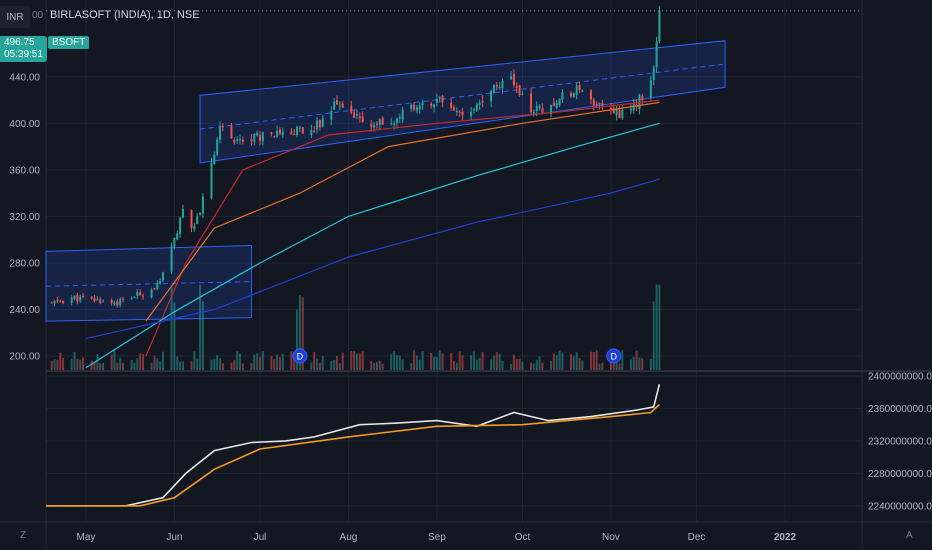 This screenshot has height=550, width=932. I want to click on currency-label: INR, so click(15, 17).